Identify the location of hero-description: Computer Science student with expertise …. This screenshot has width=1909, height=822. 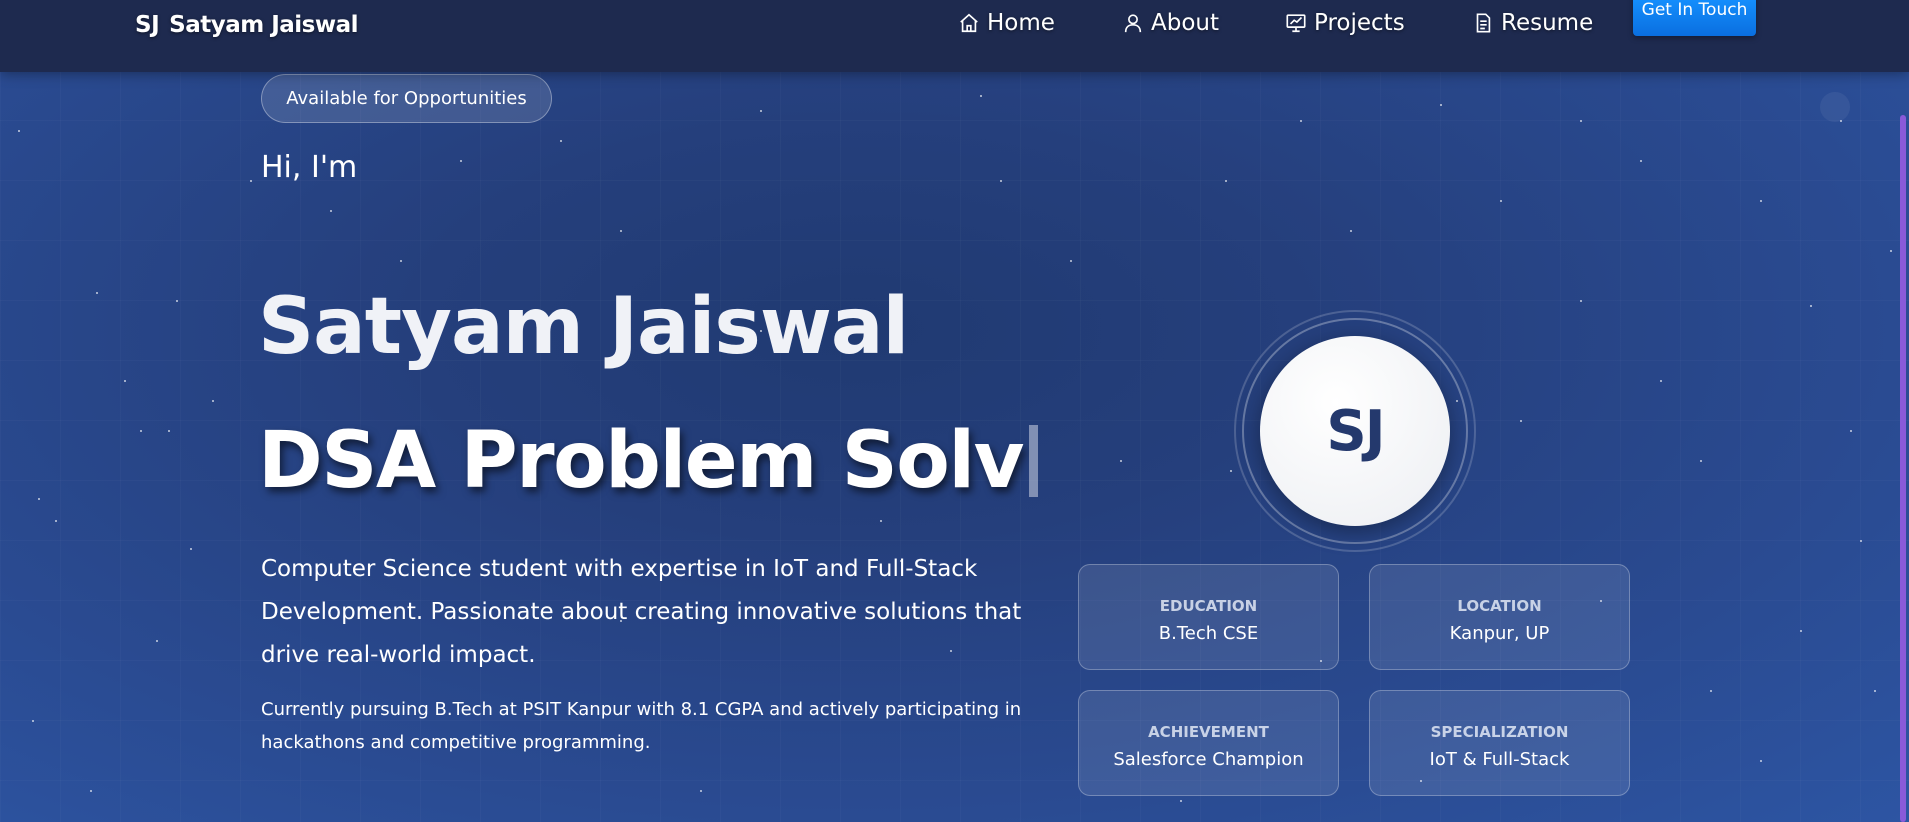
(641, 612).